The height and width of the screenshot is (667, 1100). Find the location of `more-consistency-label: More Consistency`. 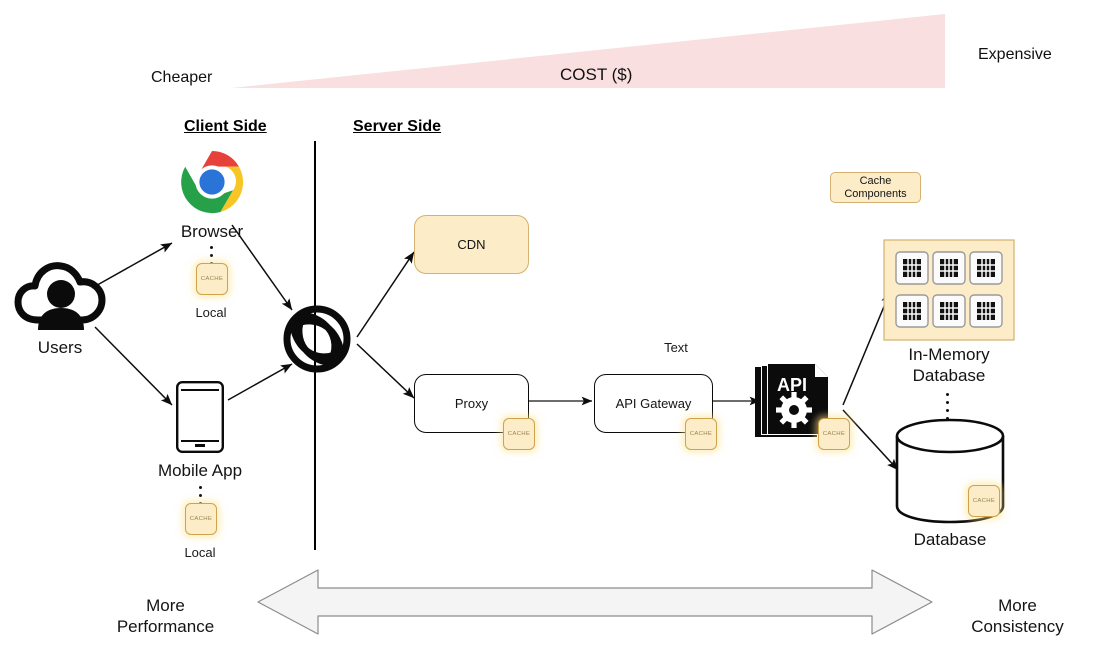

more-consistency-label: More Consistency is located at coordinates (1017, 616).